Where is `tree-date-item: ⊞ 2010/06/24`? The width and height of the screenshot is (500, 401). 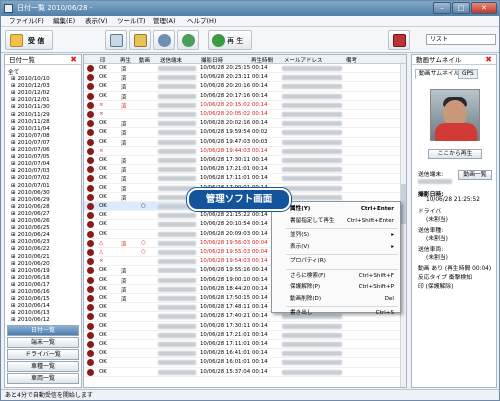
tree-date-item: ⊞ 2010/06/24 is located at coordinates (30, 235).